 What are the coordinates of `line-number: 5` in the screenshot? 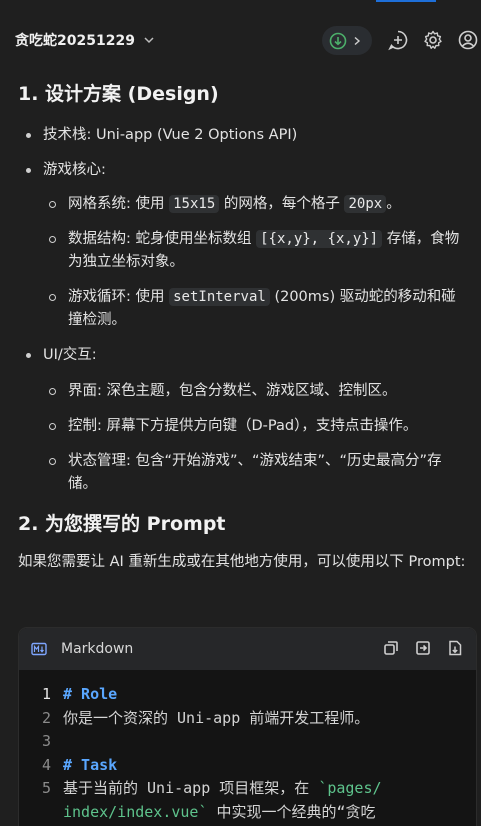 It's located at (46, 788).